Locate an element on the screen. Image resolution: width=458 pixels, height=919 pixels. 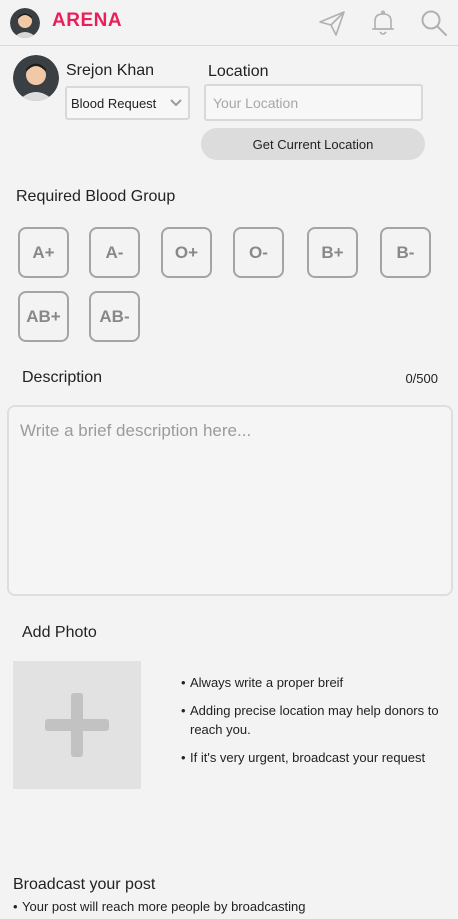
description-counter: 0/500 is located at coordinates (421, 378).